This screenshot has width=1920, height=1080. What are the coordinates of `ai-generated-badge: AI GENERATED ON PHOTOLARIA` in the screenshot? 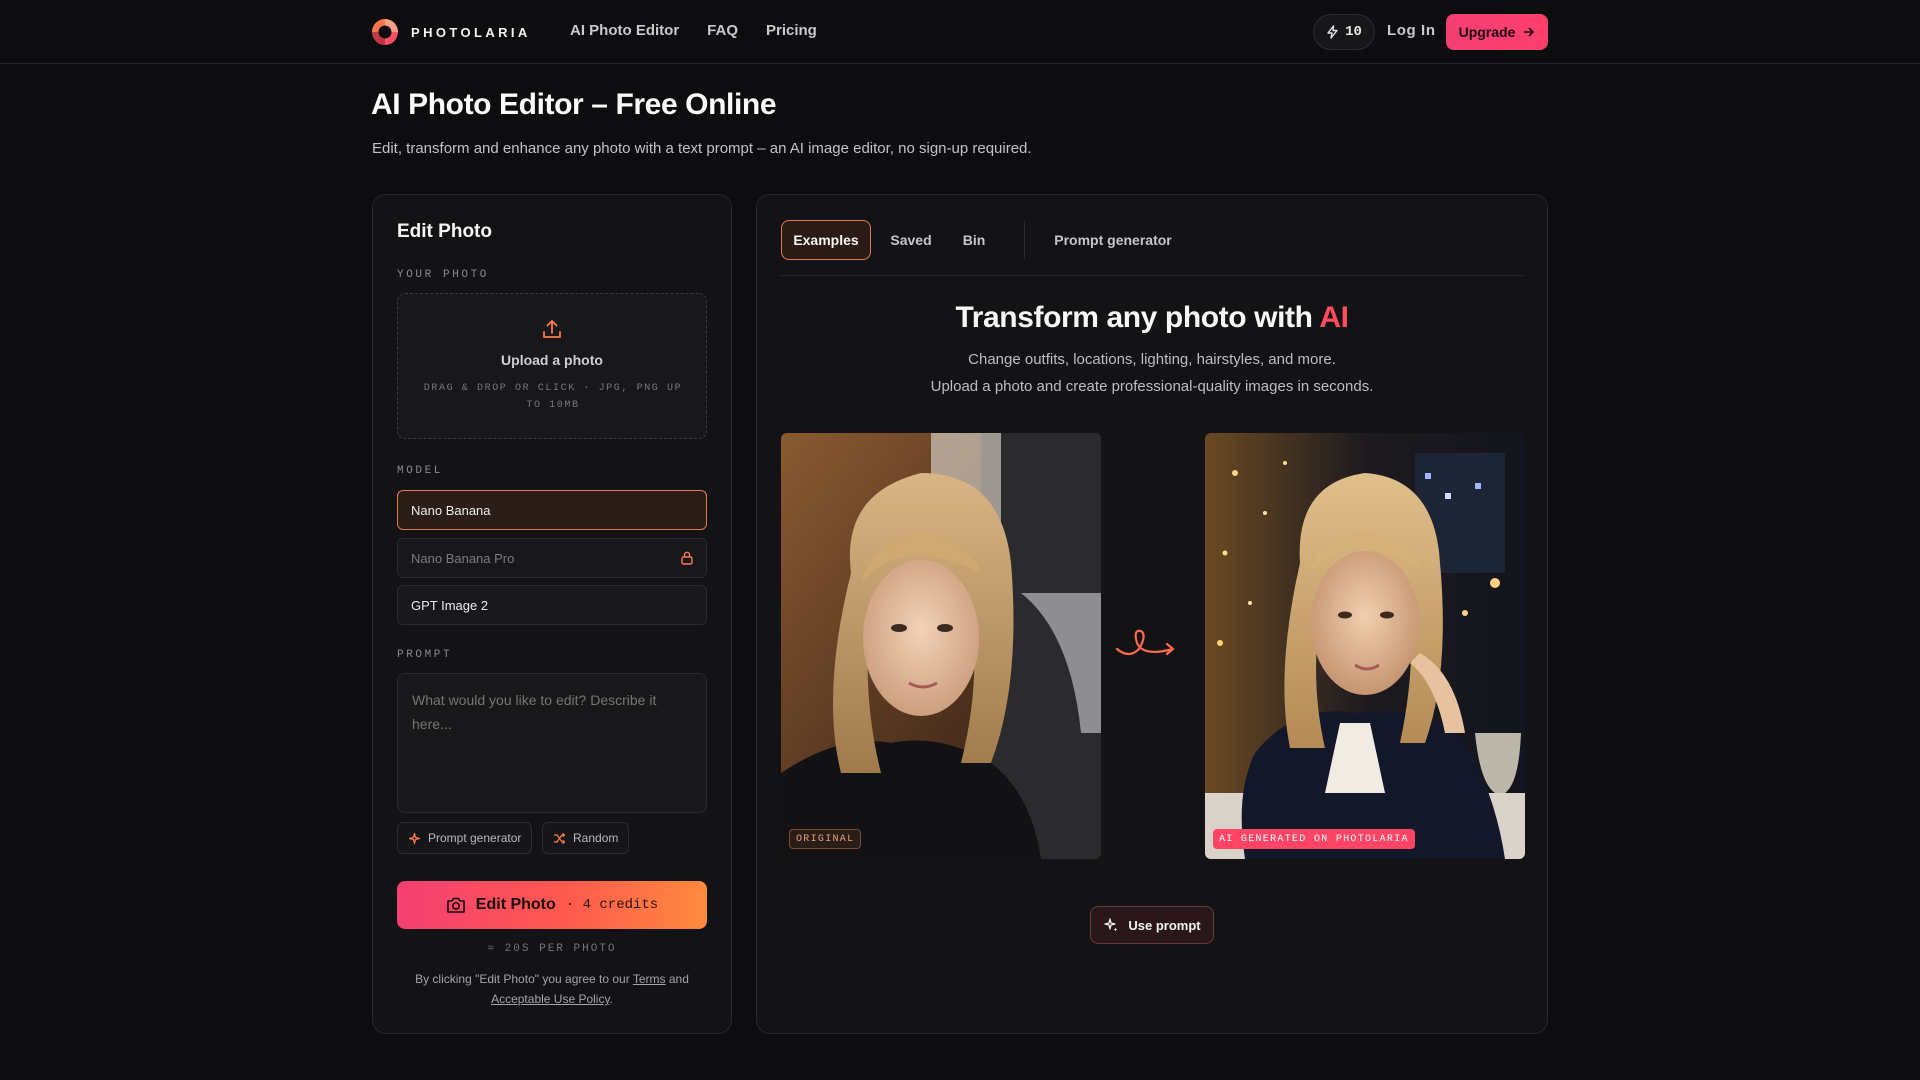 It's located at (1314, 839).